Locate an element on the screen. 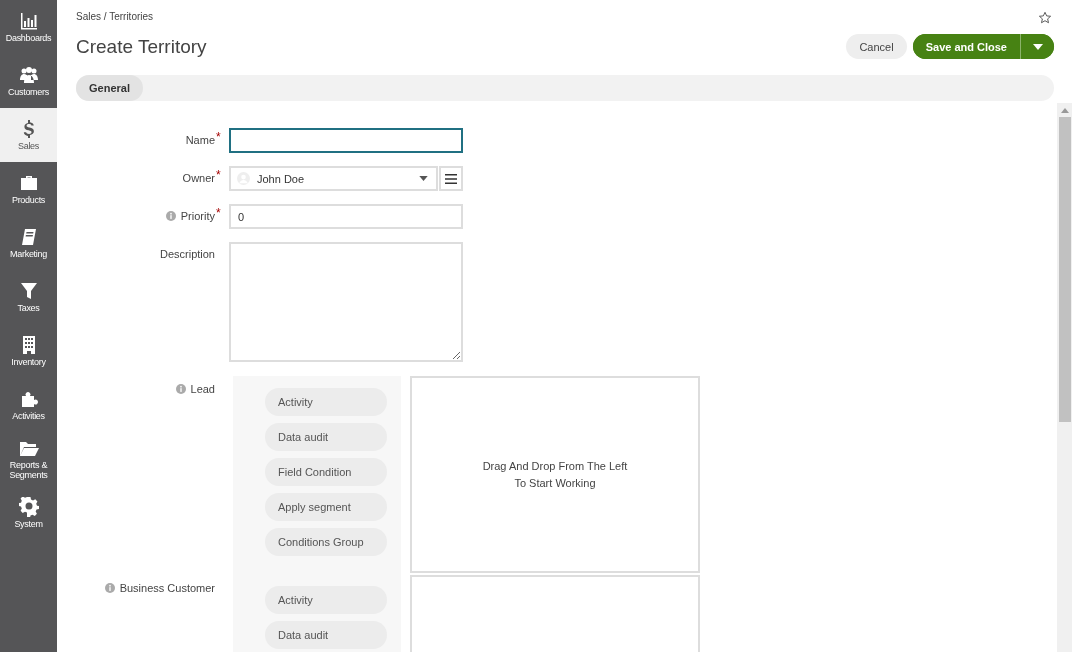  sidebar-label: Products is located at coordinates (28, 200).